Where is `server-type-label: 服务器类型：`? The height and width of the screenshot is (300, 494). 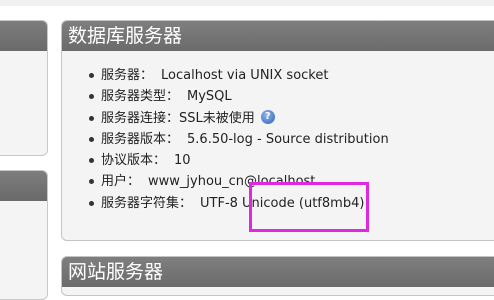
server-type-label: 服务器类型： is located at coordinates (140, 97).